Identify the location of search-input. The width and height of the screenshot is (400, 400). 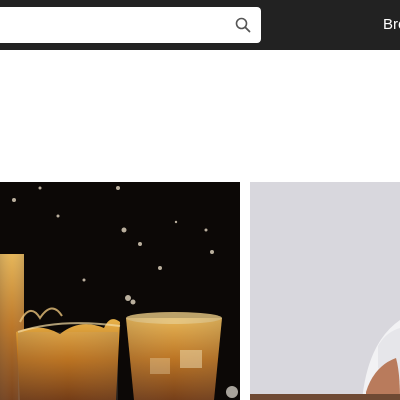
(116, 26).